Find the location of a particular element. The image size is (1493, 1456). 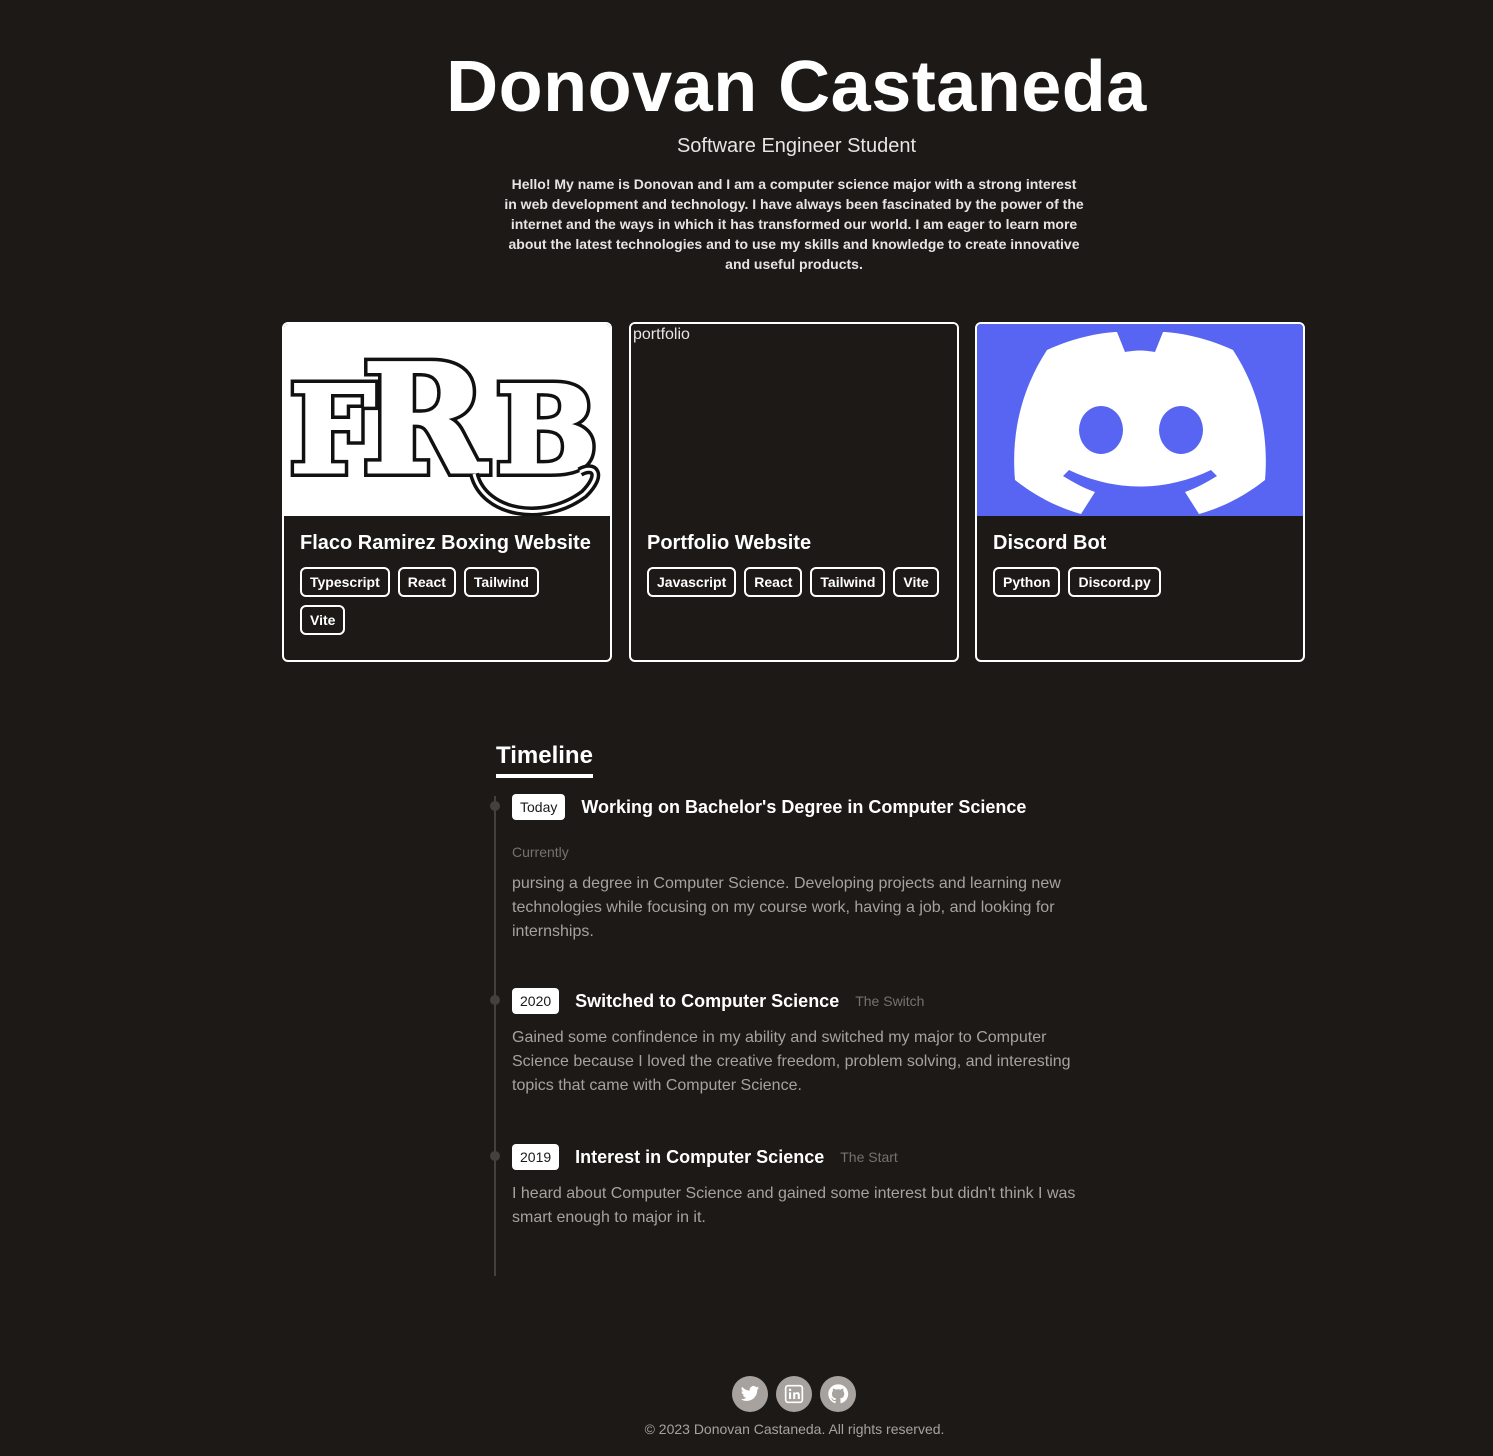

svg-text: R is located at coordinates (425, 420).